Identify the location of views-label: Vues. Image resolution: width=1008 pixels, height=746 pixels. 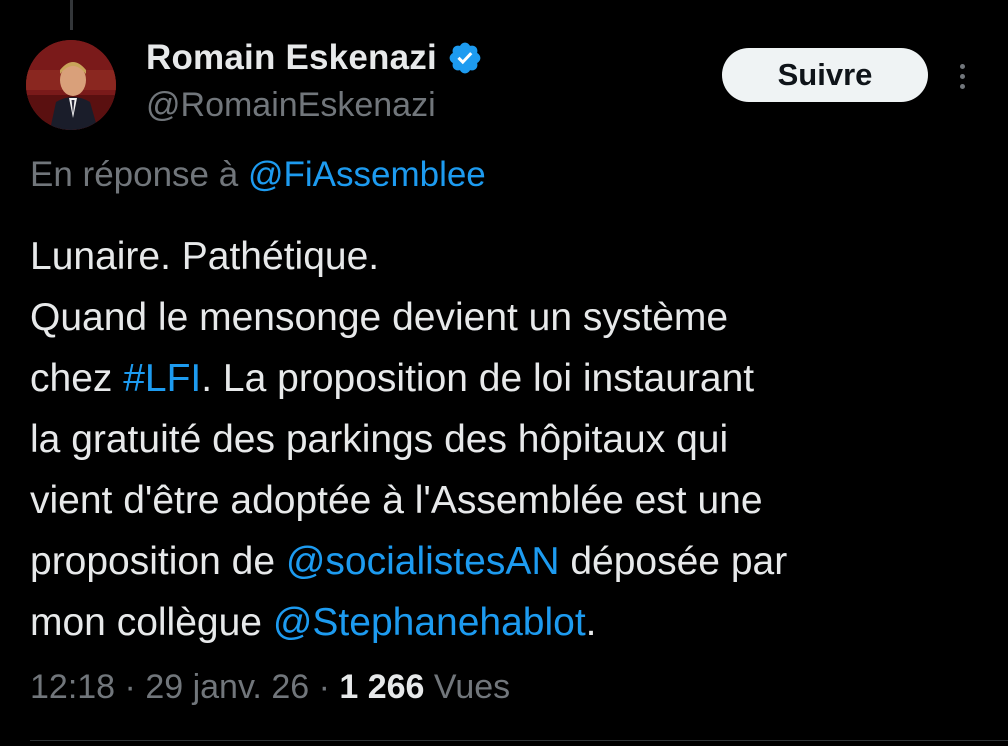
(472, 687).